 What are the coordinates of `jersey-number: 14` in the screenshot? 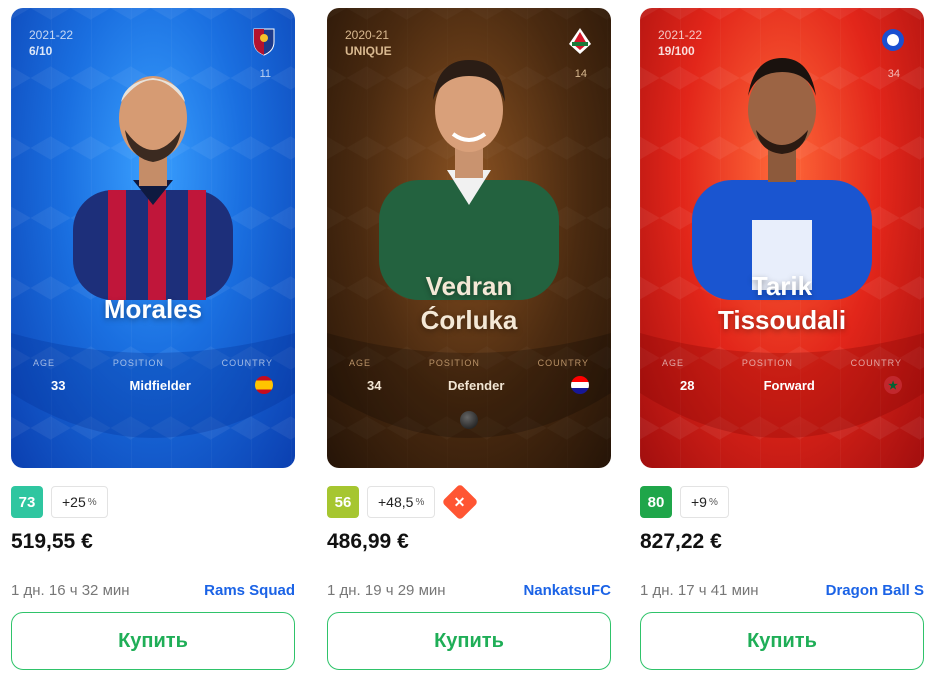 It's located at (580, 74).